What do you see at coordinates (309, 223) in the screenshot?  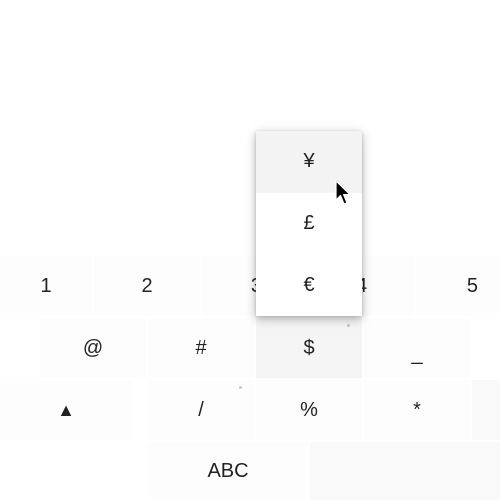 I see `currency-popup: ¥ £ €` at bounding box center [309, 223].